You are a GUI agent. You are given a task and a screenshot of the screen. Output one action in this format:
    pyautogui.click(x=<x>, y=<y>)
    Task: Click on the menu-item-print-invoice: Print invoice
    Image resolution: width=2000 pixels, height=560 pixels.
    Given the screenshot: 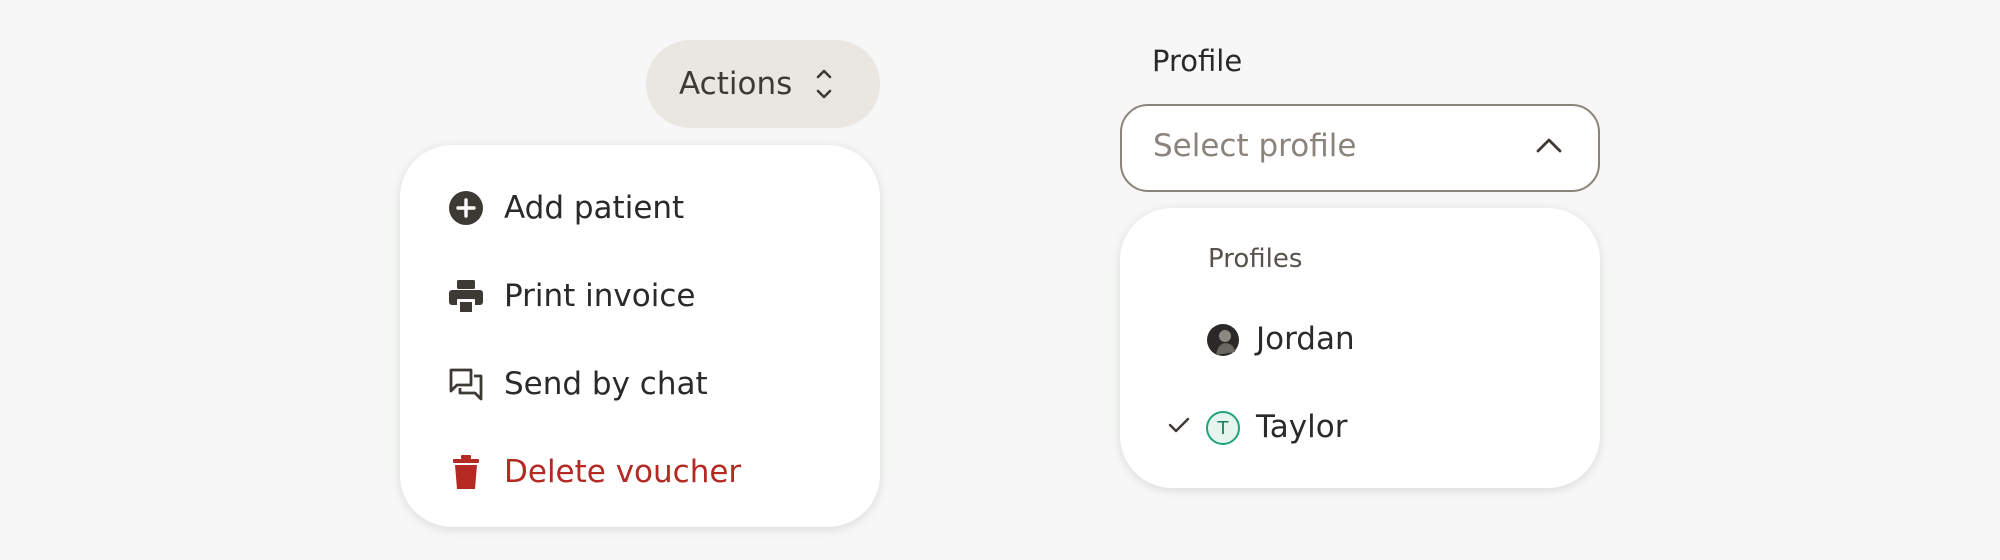 What is the action you would take?
    pyautogui.click(x=640, y=296)
    